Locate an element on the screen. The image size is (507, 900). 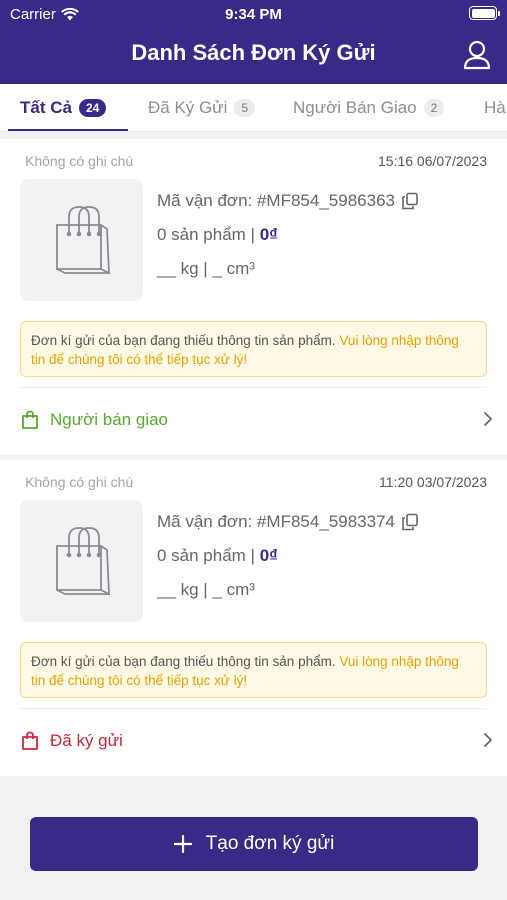
bottom-action-bar: Tạo đơn ký gửi is located at coordinates (253, 844).